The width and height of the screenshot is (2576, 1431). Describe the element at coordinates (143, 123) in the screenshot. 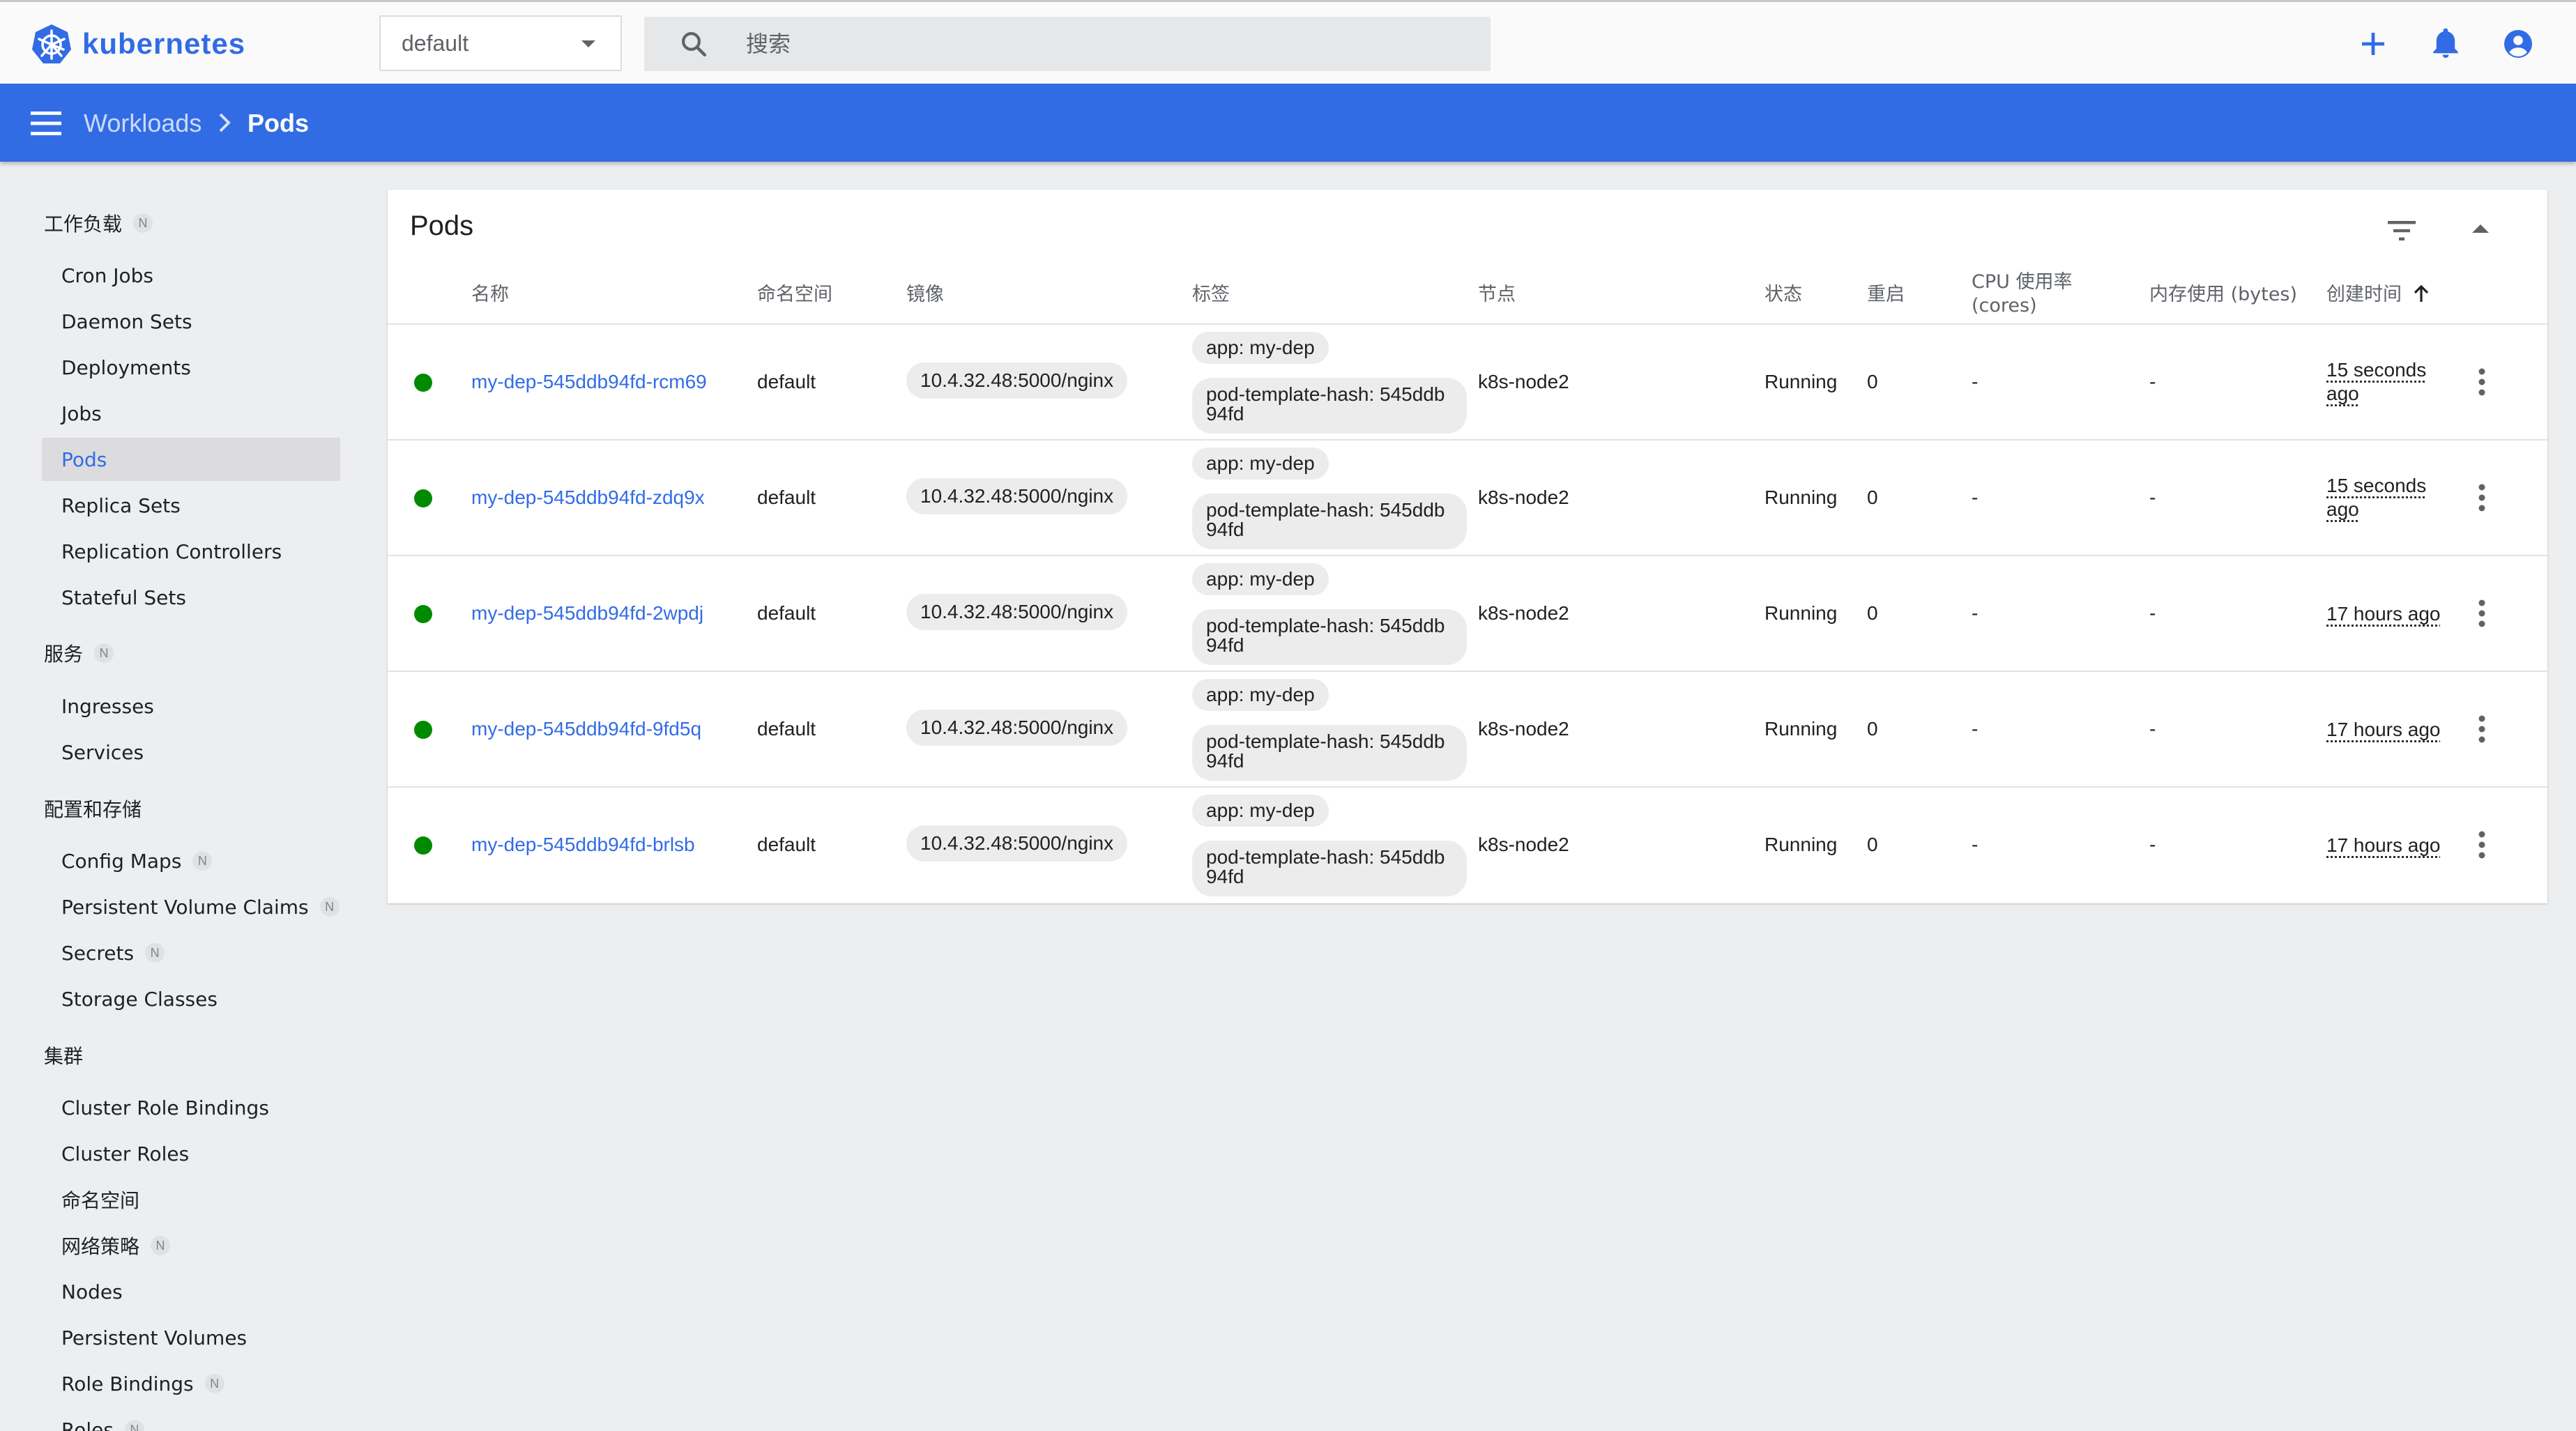

I see `breadcrumb-workloads: Workloads` at that location.